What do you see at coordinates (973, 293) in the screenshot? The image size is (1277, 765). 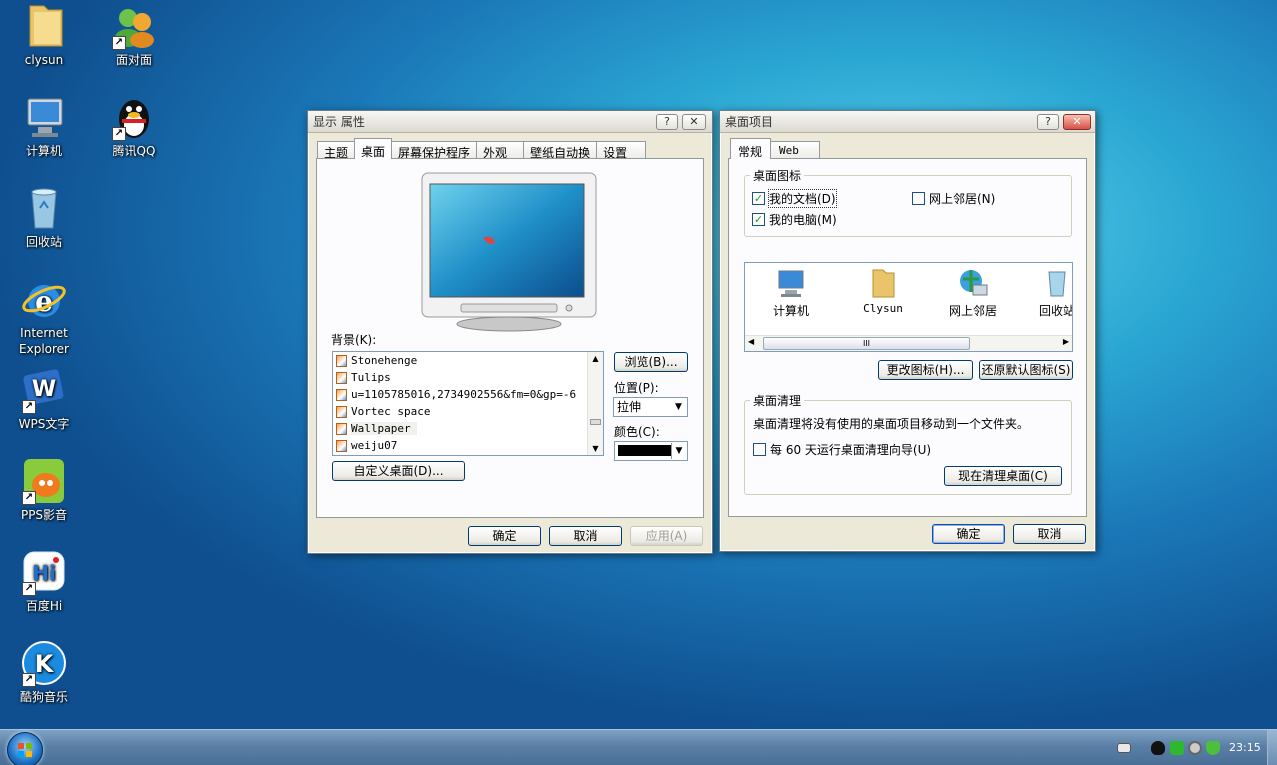 I see `preview-item-network: 网上邻居` at bounding box center [973, 293].